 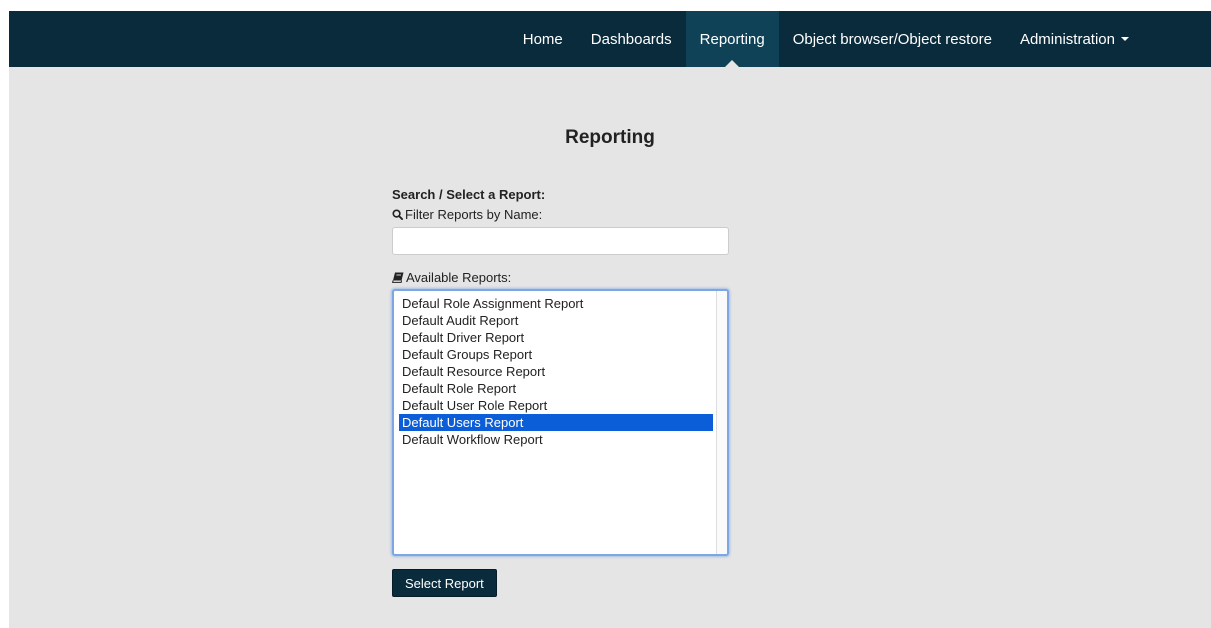 I want to click on search-heading: Search / Select a Report:, so click(x=469, y=194).